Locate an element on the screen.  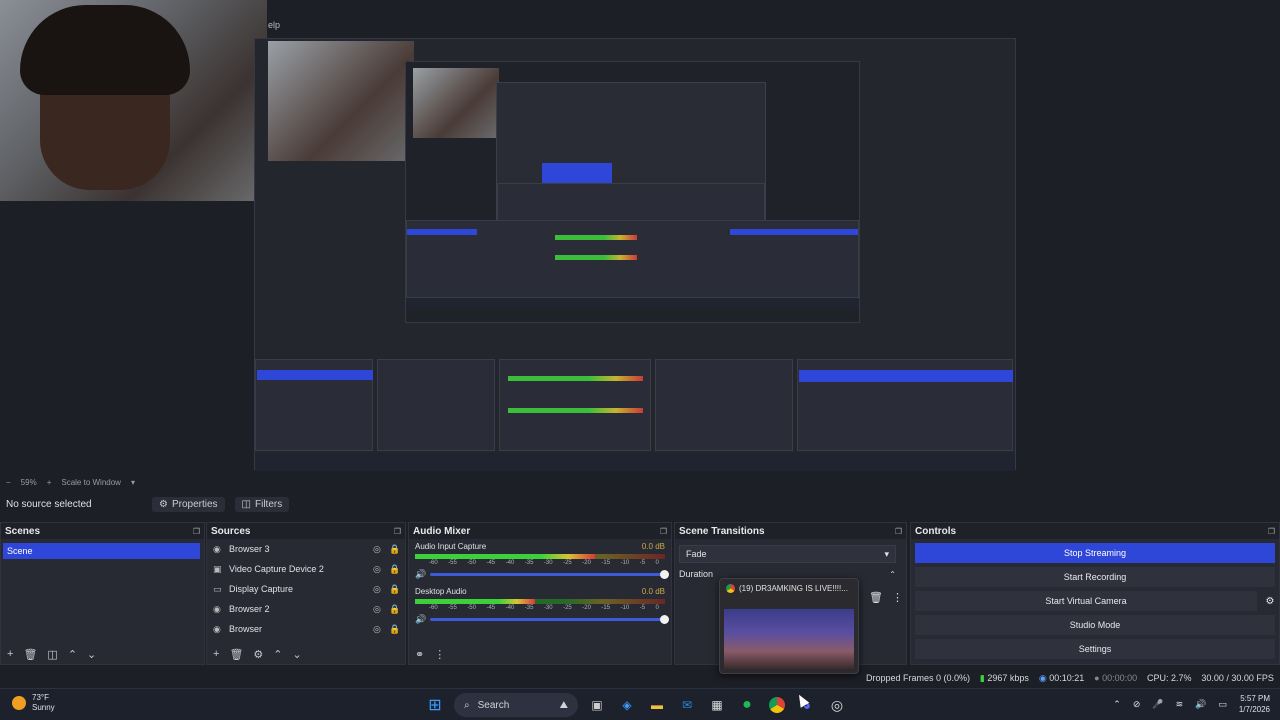
channel-name: Audio Input Capture is located at coordinates (451, 546).